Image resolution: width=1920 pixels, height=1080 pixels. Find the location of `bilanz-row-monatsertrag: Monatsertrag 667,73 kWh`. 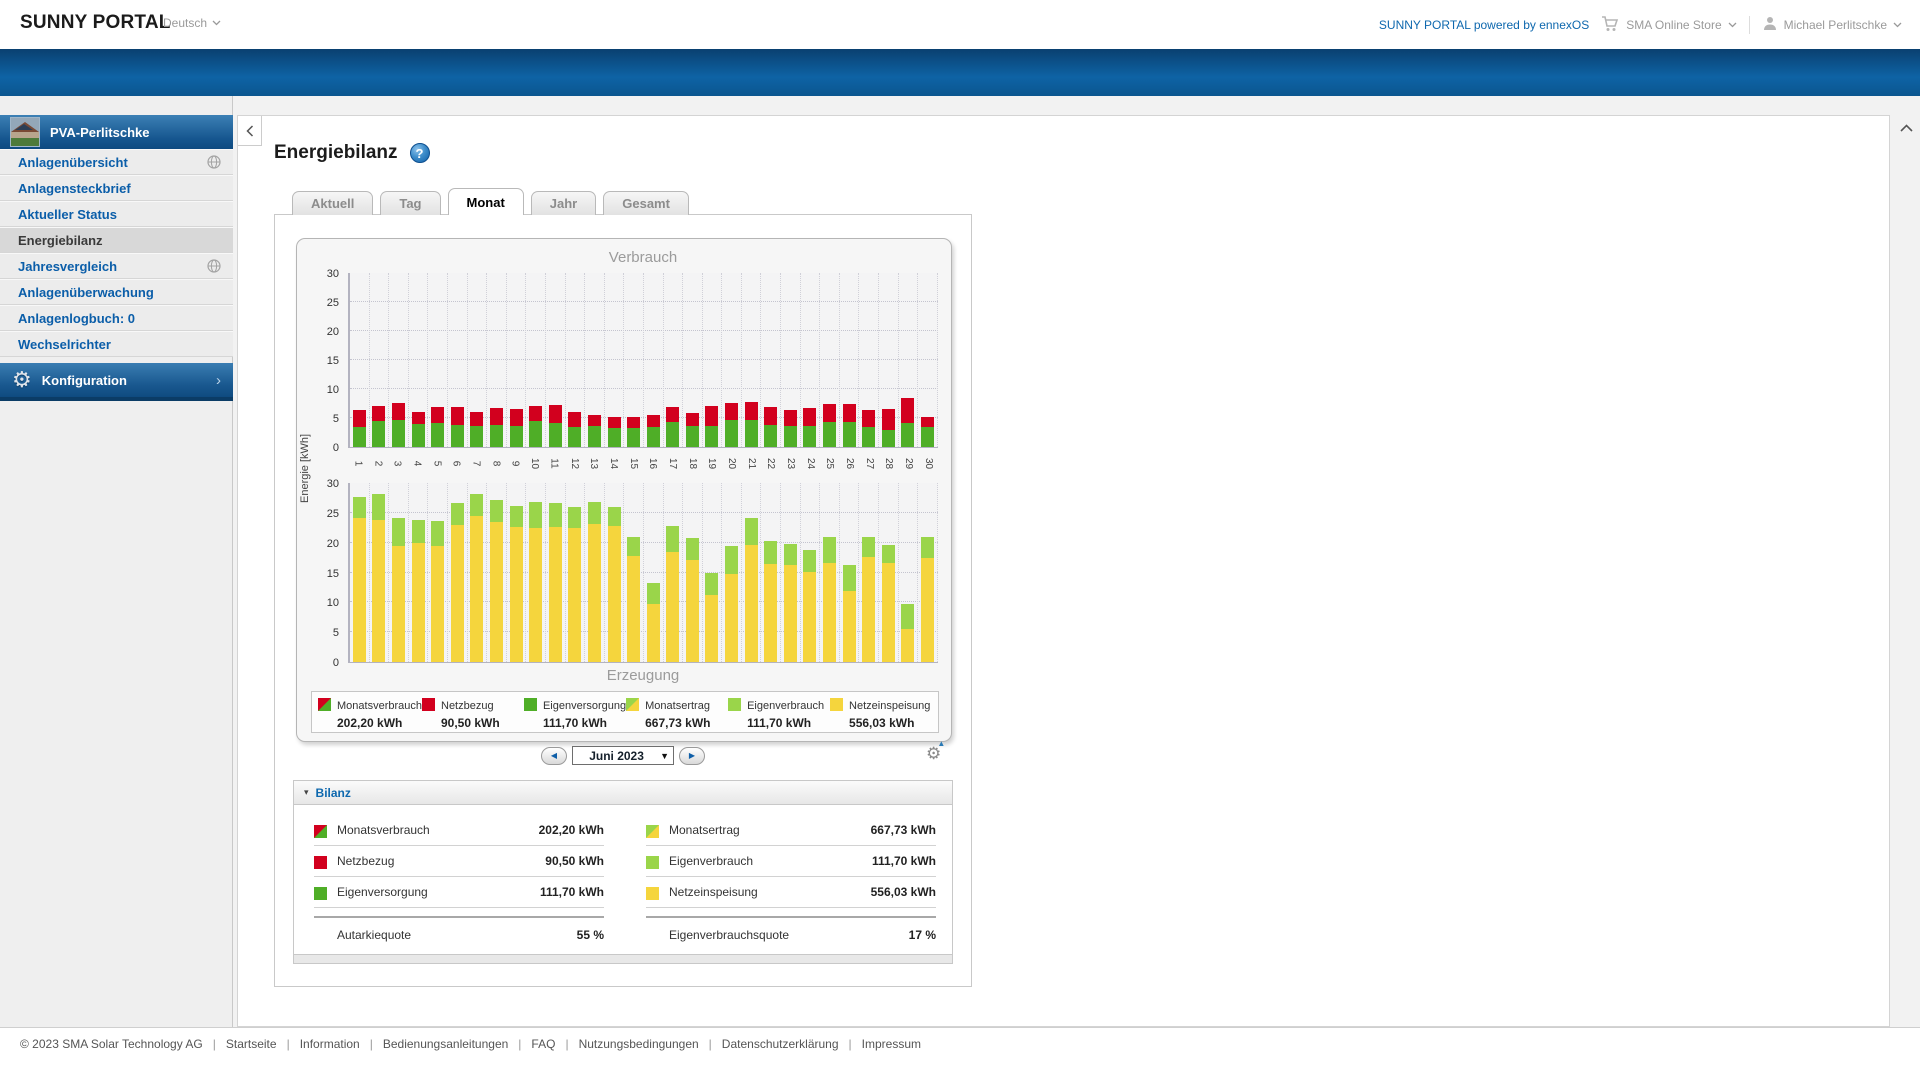

bilanz-row-monatsertrag: Monatsertrag 667,73 kWh is located at coordinates (791, 830).